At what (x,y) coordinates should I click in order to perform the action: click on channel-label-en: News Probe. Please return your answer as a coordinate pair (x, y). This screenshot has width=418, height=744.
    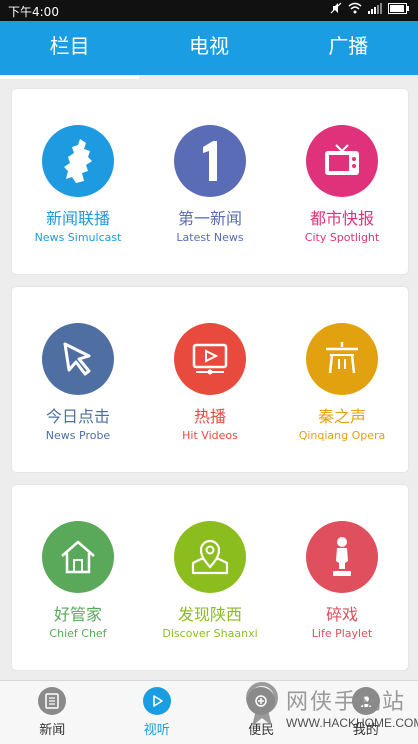
    Looking at the image, I should click on (78, 435).